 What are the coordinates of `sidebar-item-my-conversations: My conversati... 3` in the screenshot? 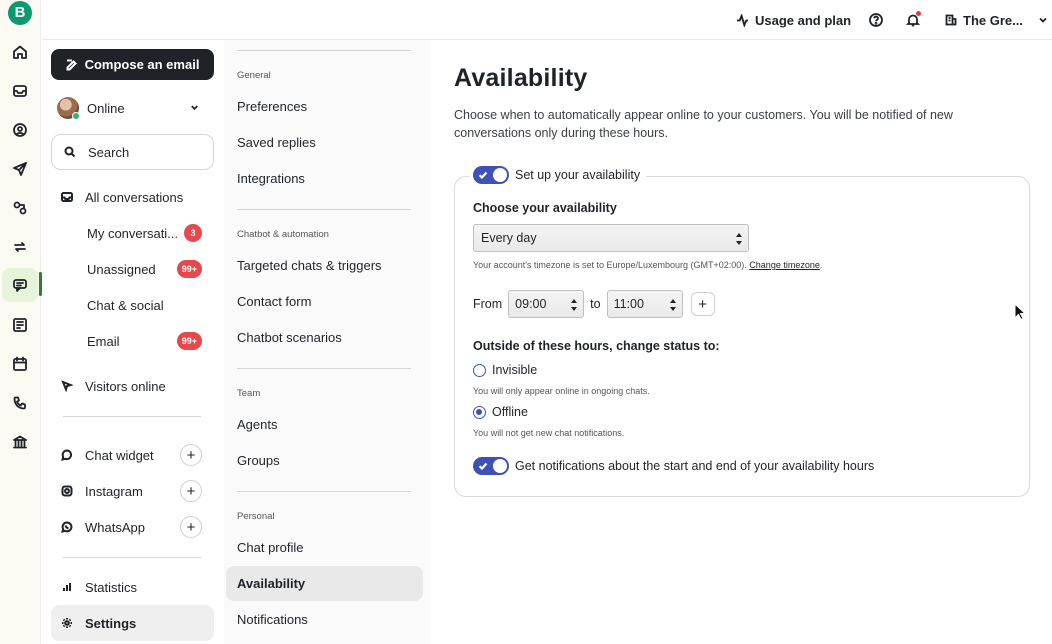 It's located at (132, 233).